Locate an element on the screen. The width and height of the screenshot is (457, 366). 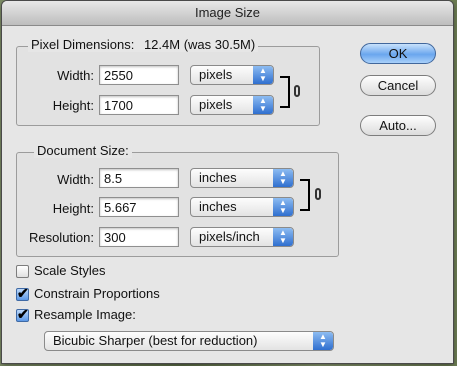
doc-width-label: Width: is located at coordinates (75, 179).